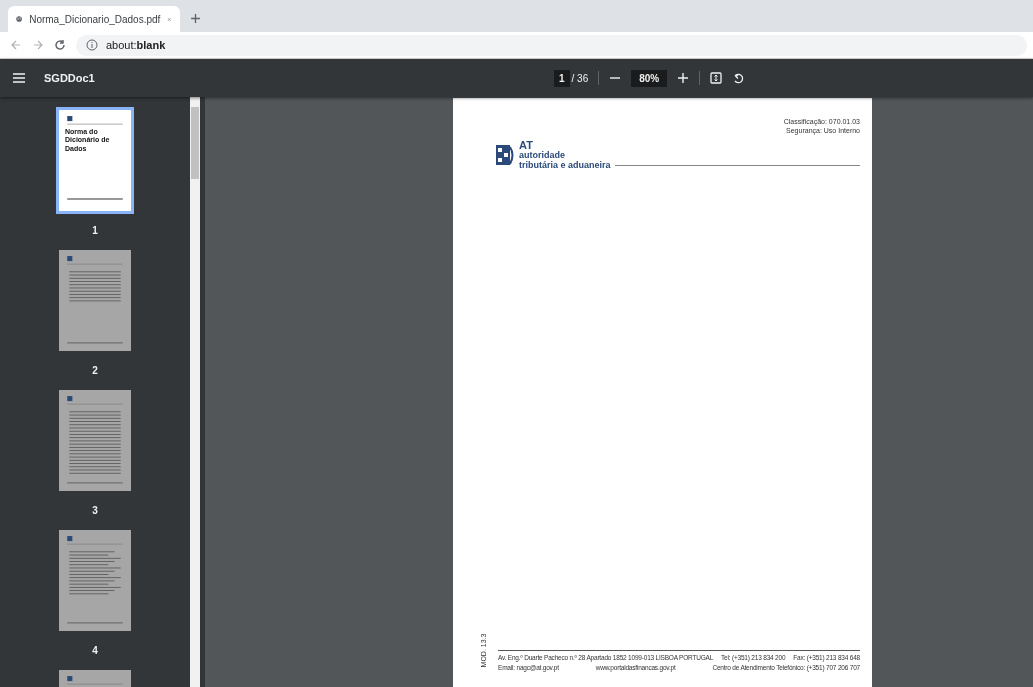  I want to click on globe-icon, so click(19, 19).